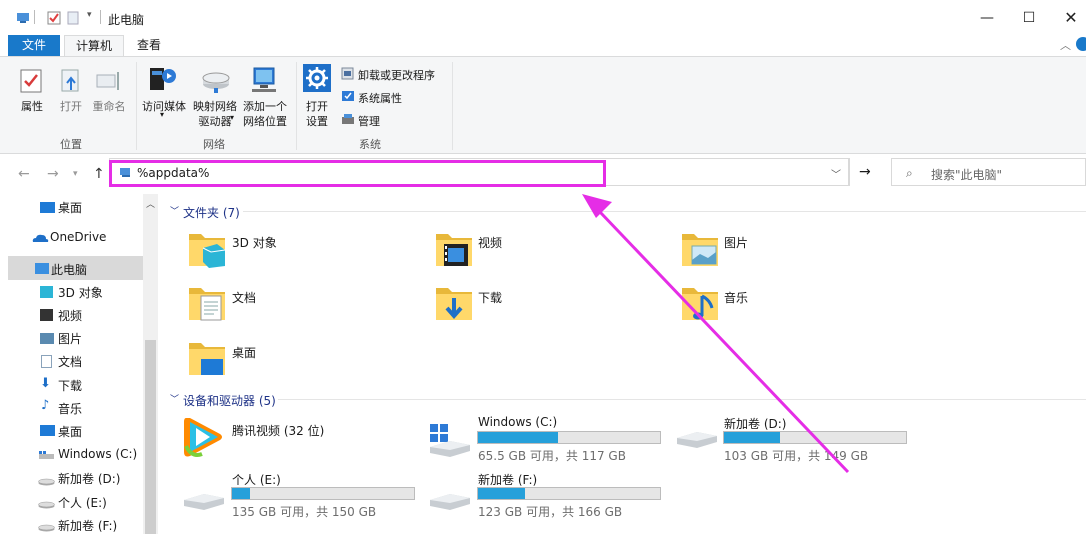  I want to click on help-icon, so click(1081, 44).